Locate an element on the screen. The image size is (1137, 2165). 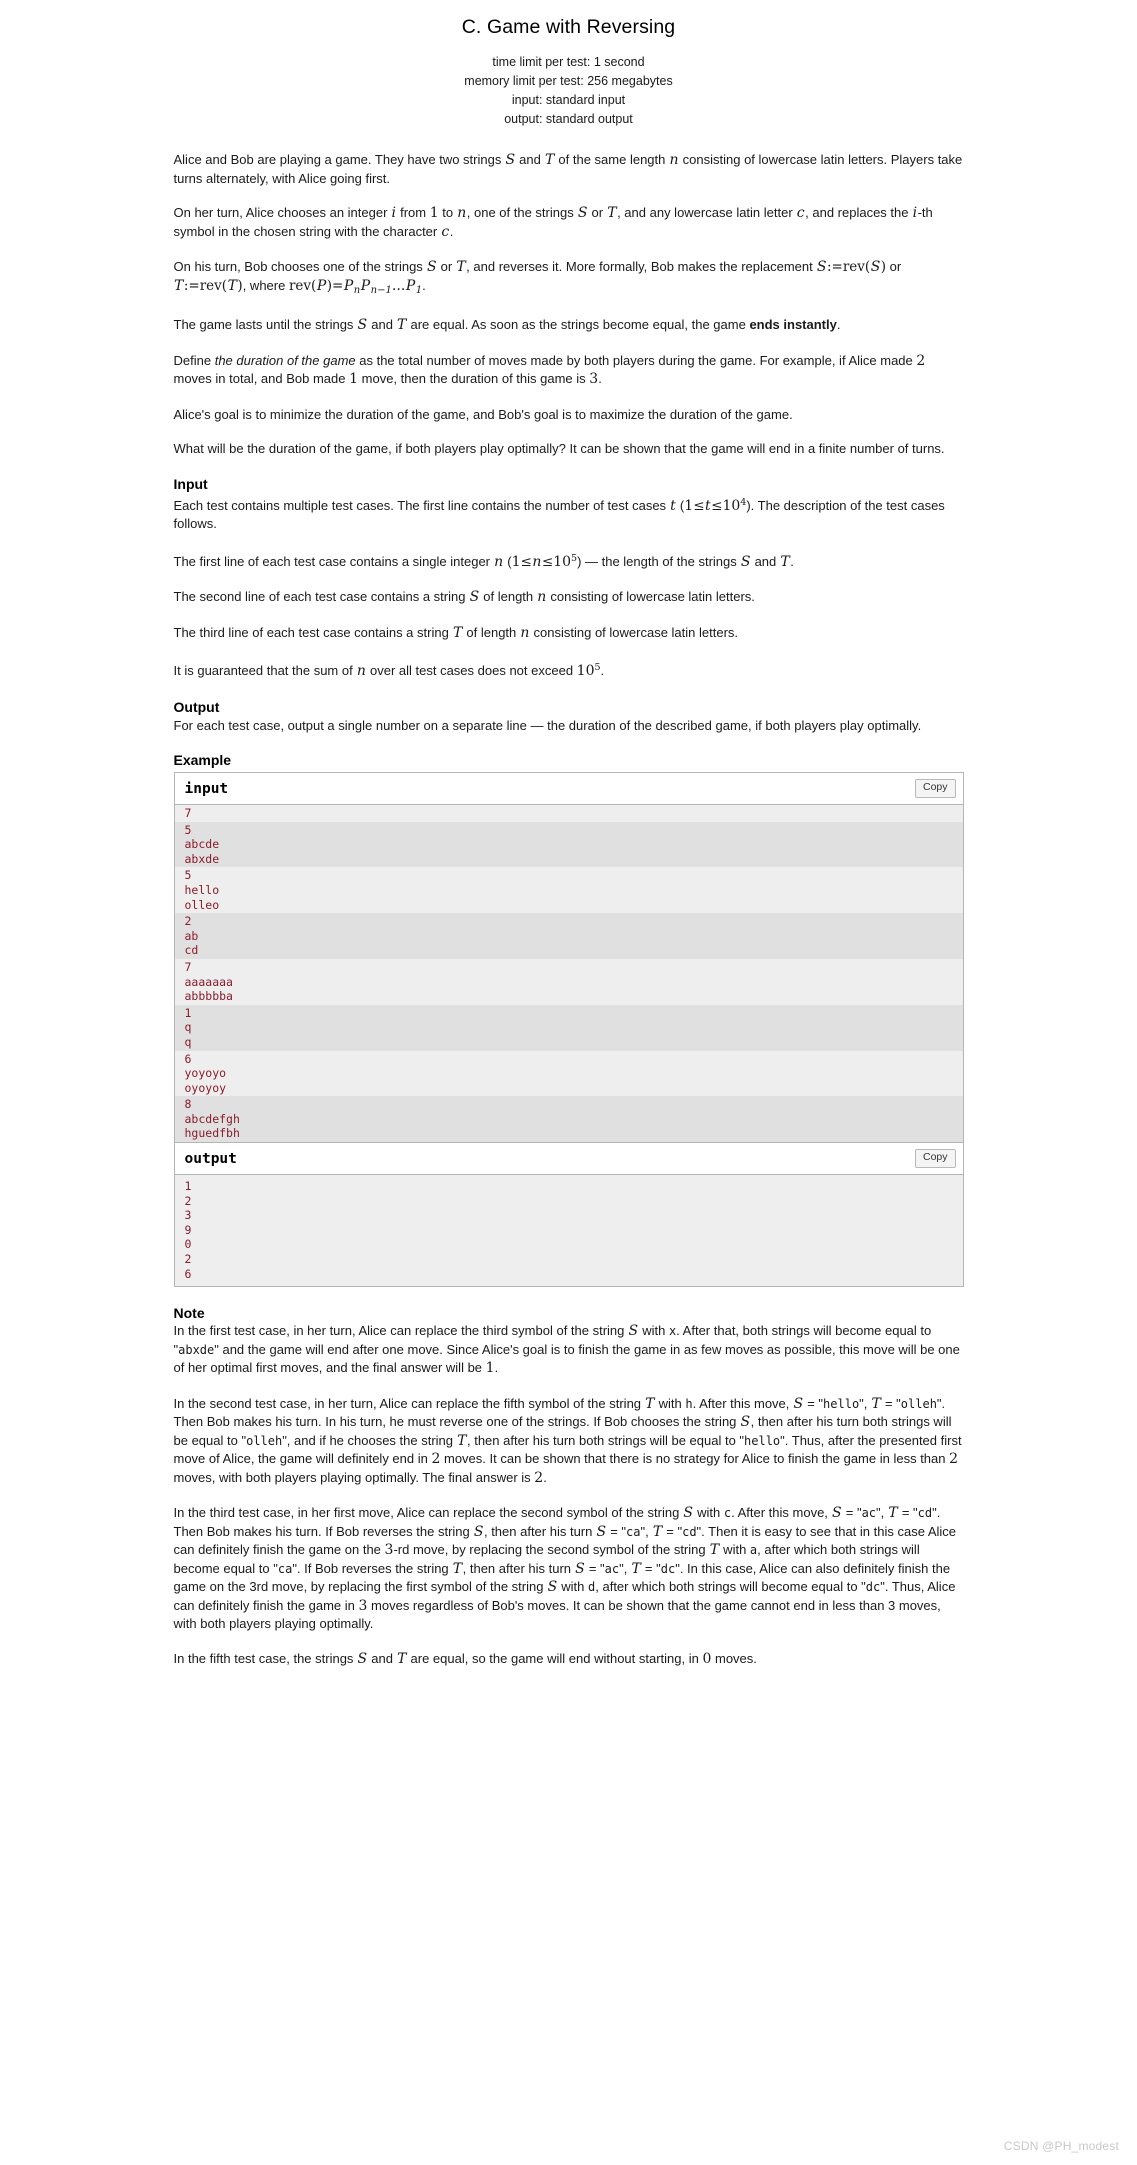
output-line: 9 is located at coordinates (188, 1229).